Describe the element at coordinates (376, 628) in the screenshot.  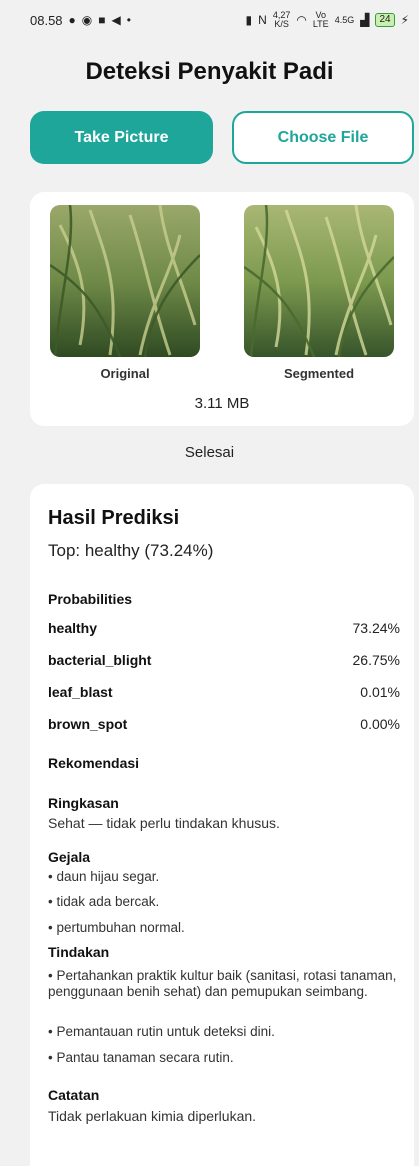
I see `probability-value: 73.24%` at that location.